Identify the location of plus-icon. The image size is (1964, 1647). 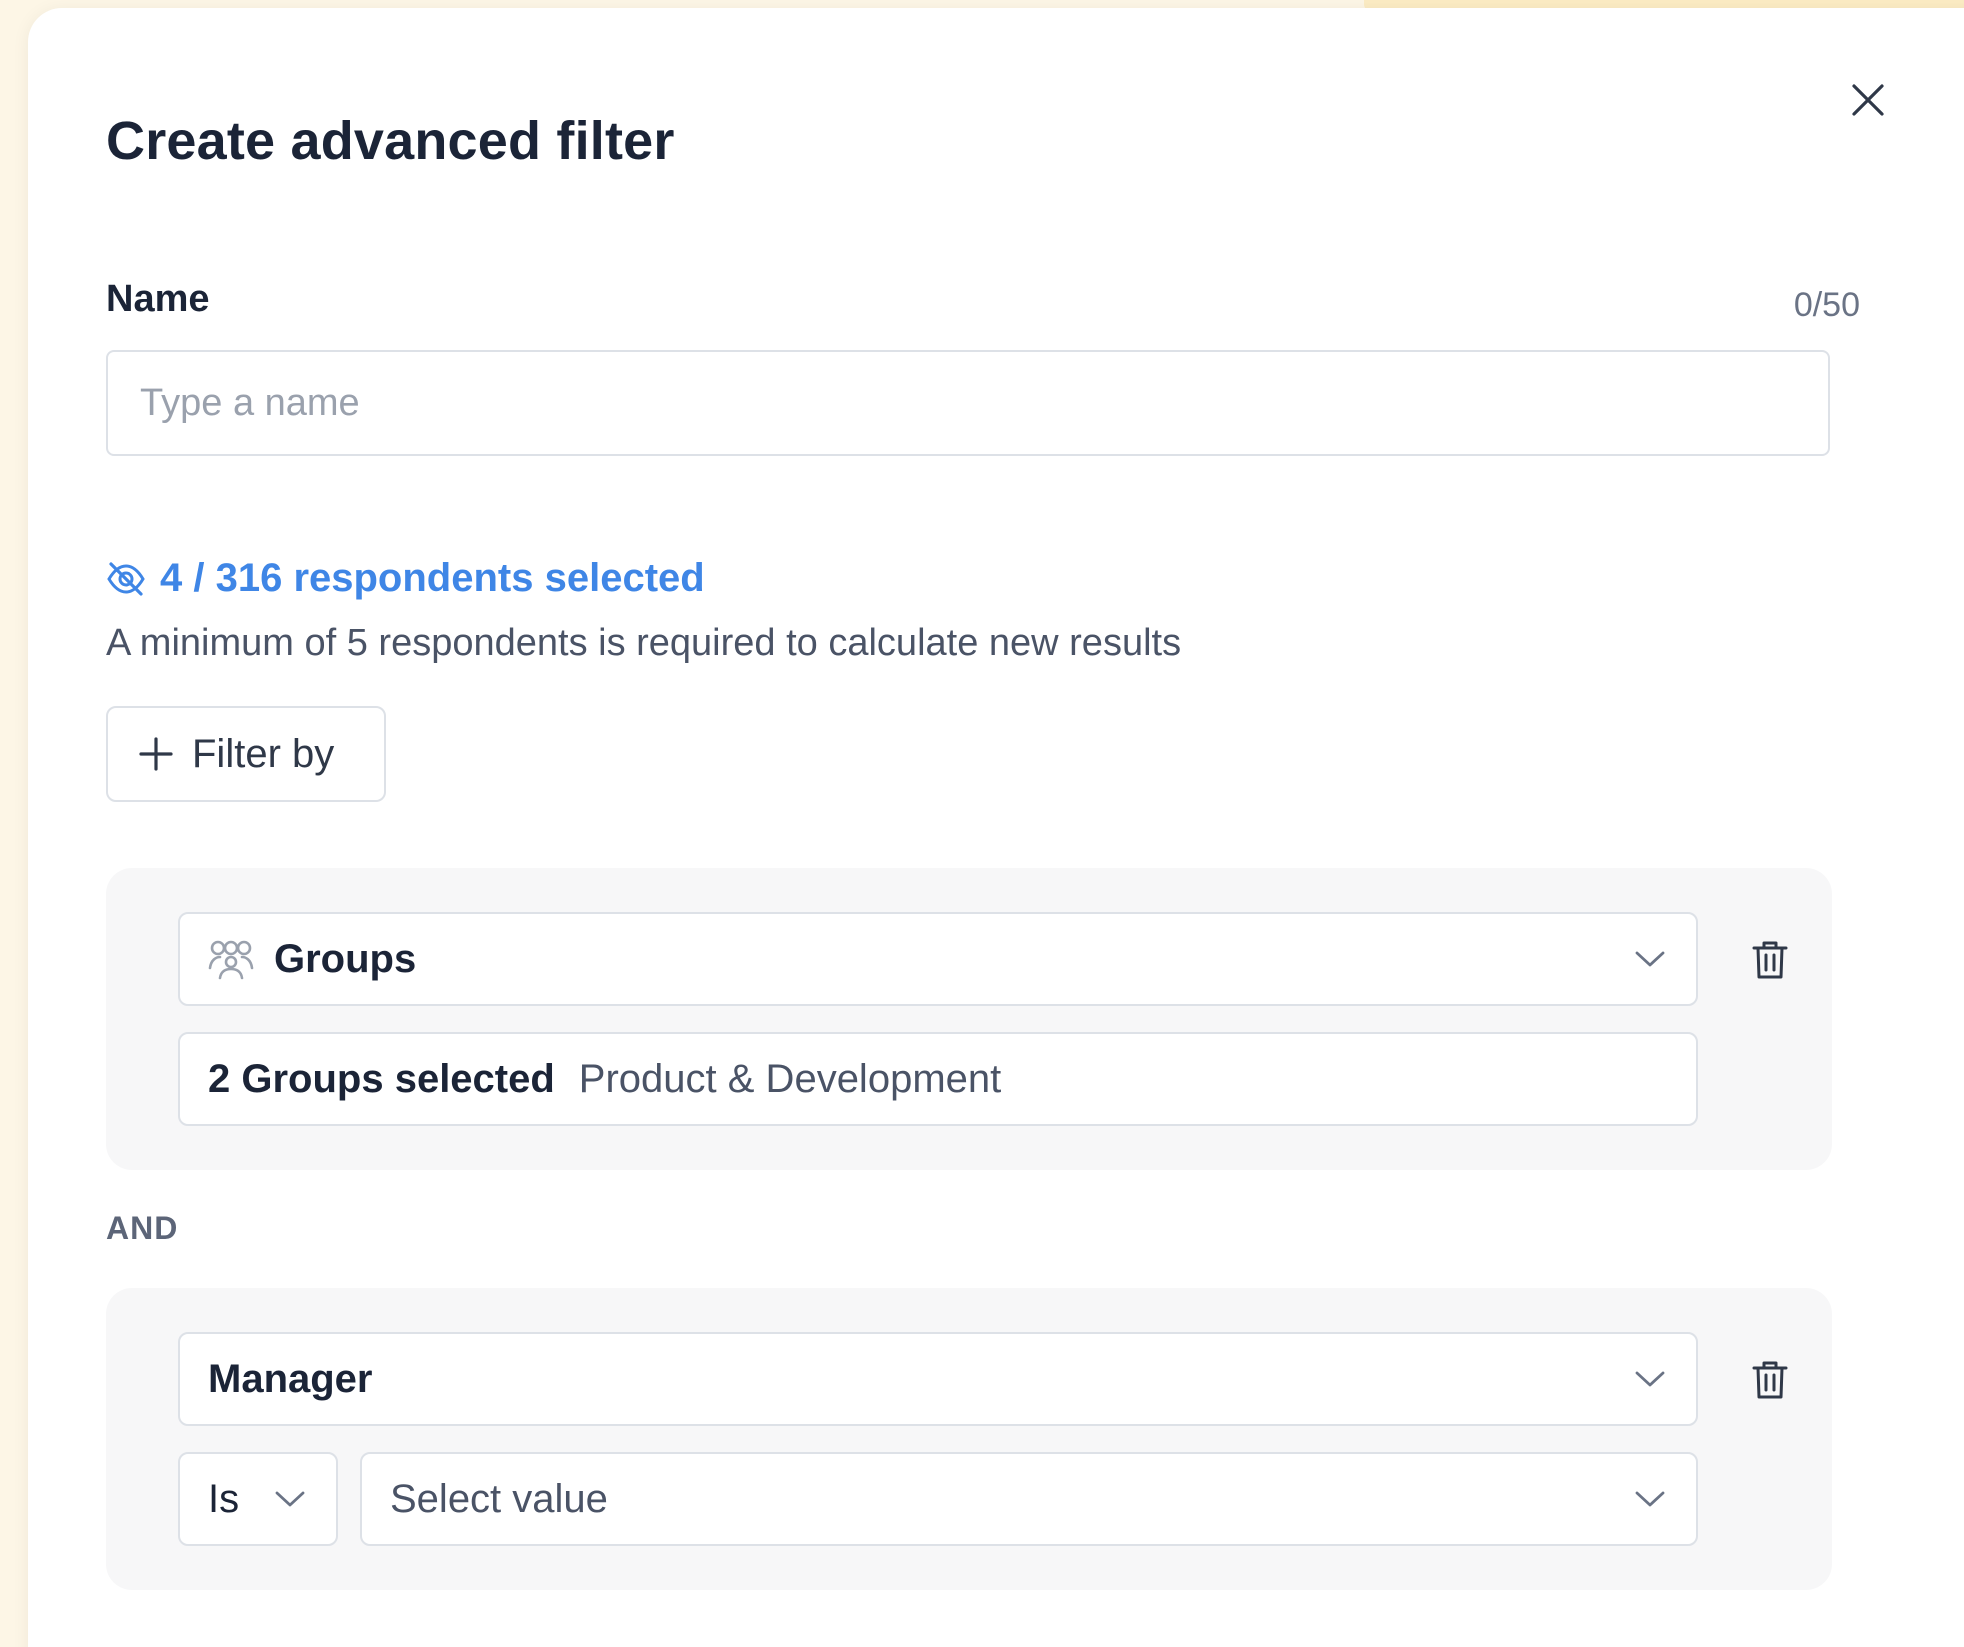
(156, 754).